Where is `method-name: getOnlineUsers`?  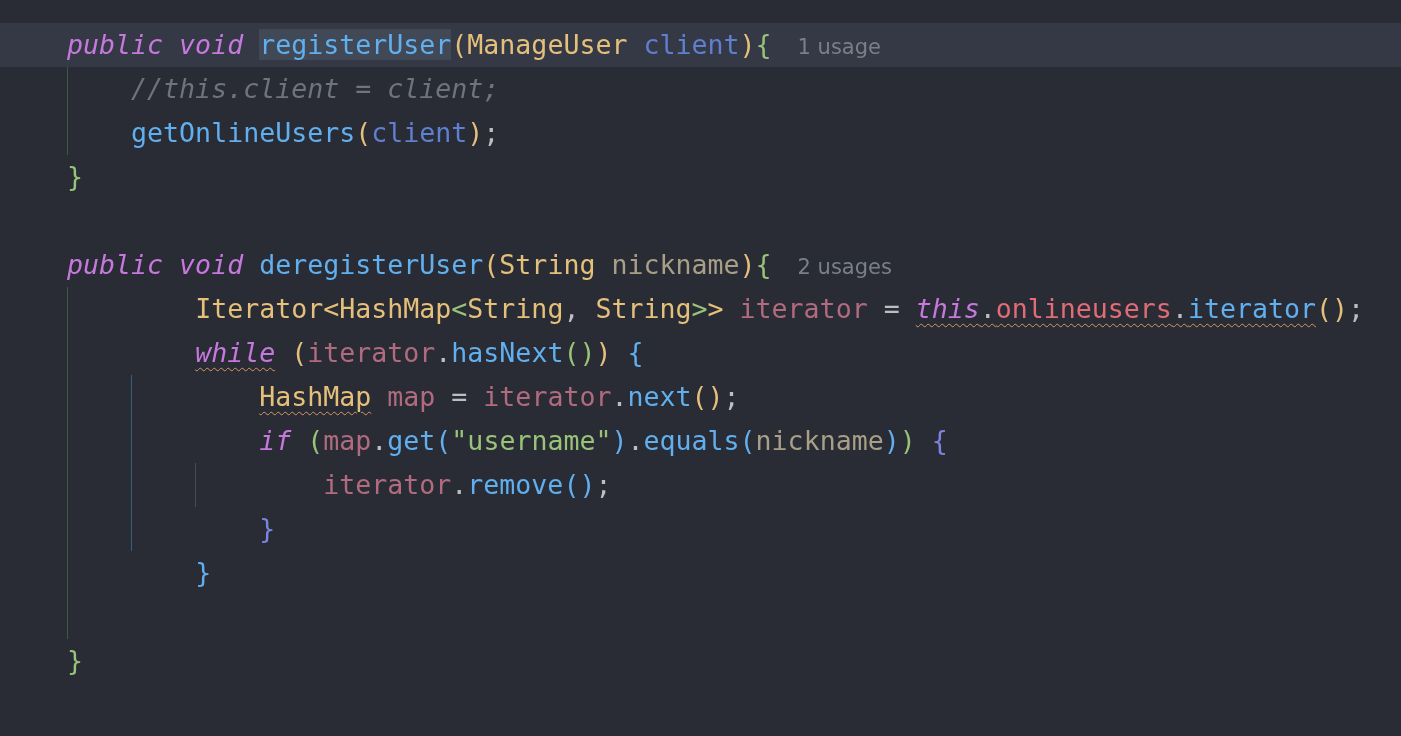
method-name: getOnlineUsers is located at coordinates (243, 132).